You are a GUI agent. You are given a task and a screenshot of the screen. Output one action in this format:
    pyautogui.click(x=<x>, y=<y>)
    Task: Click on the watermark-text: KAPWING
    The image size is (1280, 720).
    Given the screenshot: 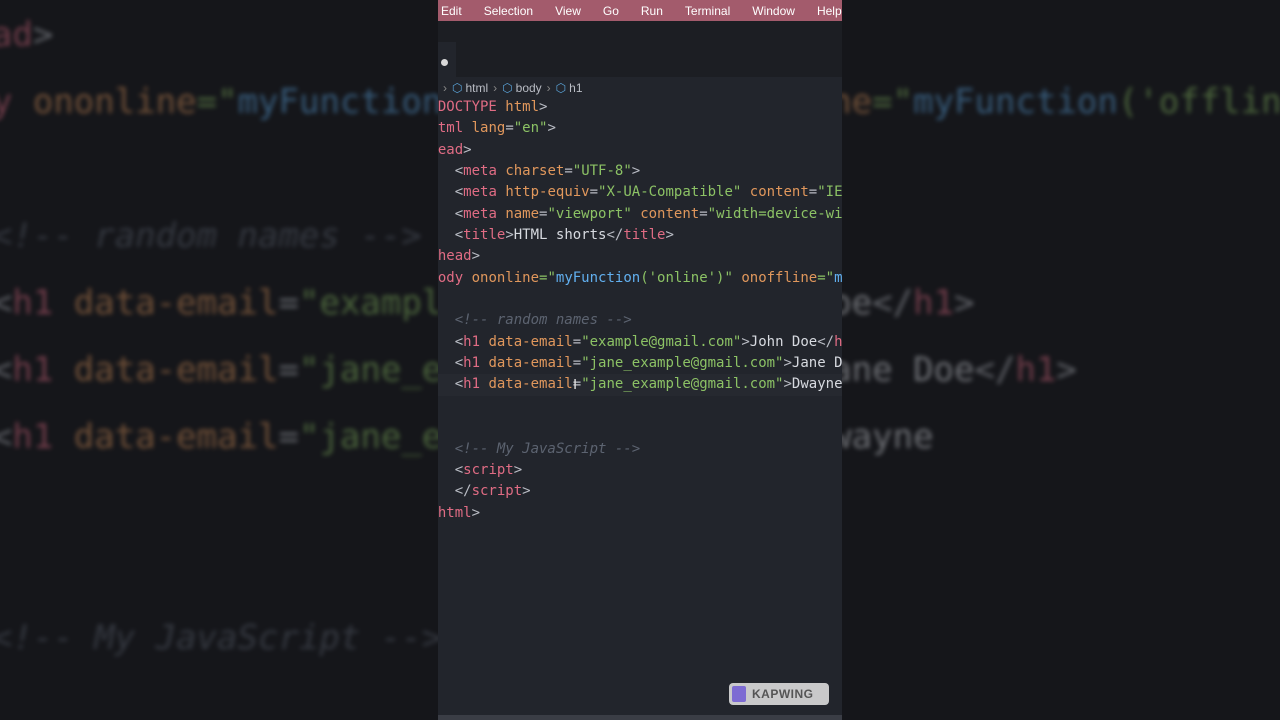 What is the action you would take?
    pyautogui.click(x=783, y=694)
    